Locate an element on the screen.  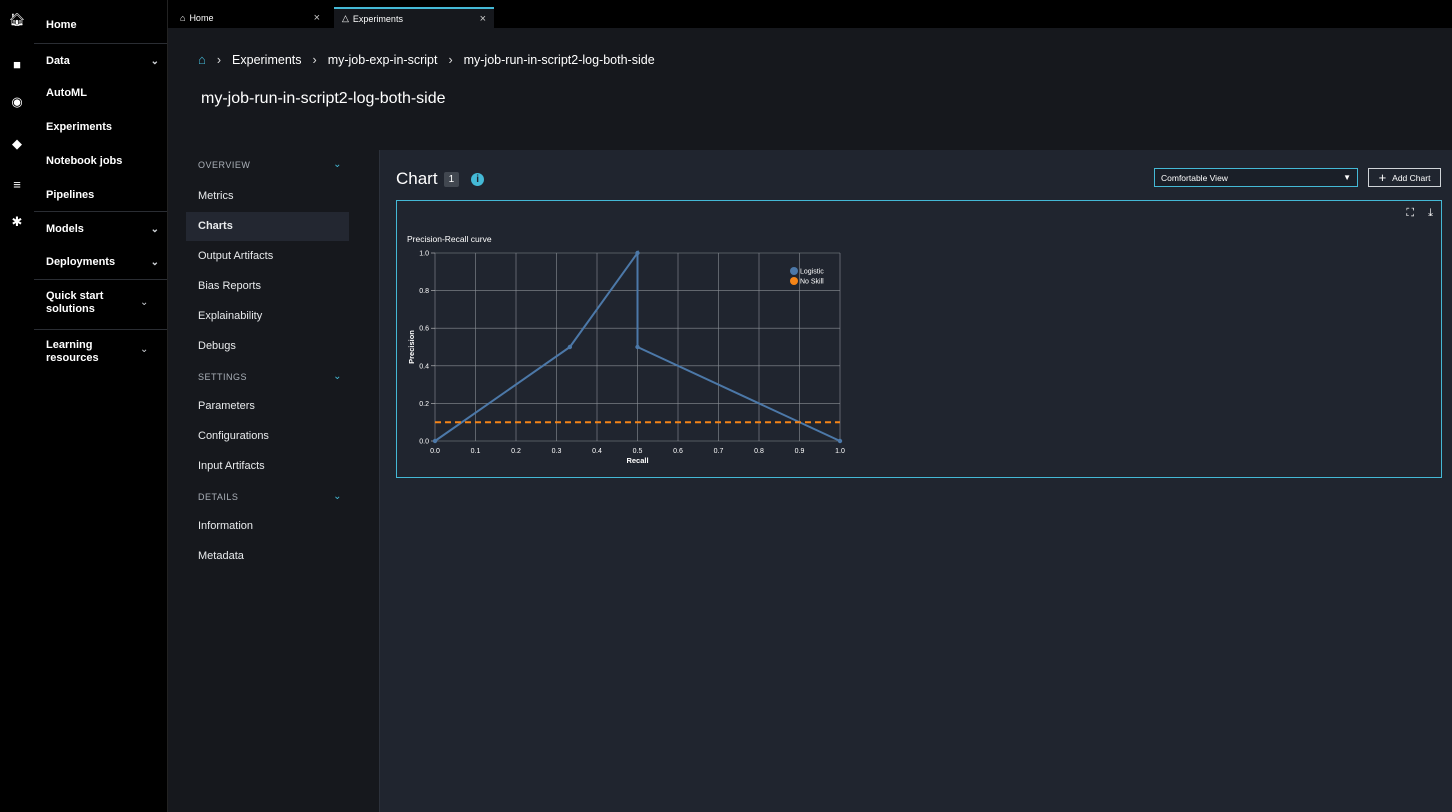
x-tick-label: 0.6 is located at coordinates (678, 451).